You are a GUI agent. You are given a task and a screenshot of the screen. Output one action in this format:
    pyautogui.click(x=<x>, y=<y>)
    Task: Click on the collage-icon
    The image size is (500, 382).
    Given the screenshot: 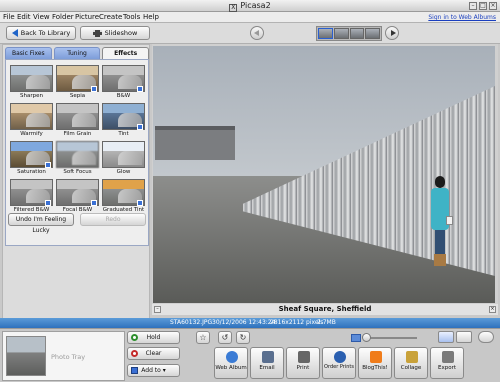 What is the action you would take?
    pyautogui.click(x=412, y=357)
    